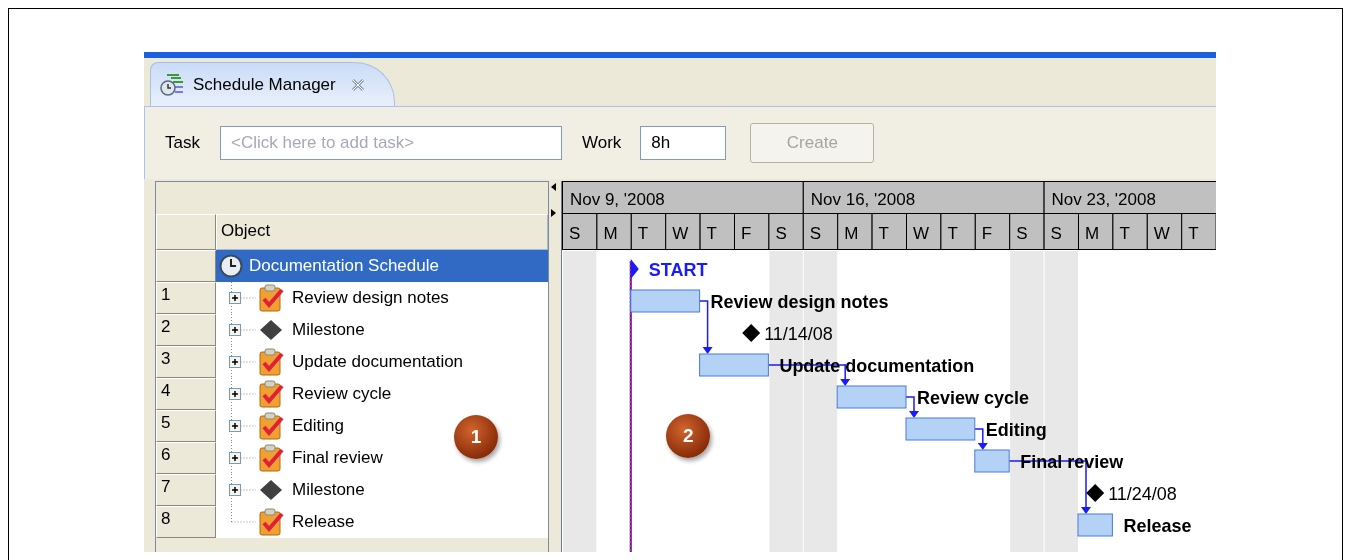  What do you see at coordinates (186, 298) in the screenshot?
I see `row-number: 1` at bounding box center [186, 298].